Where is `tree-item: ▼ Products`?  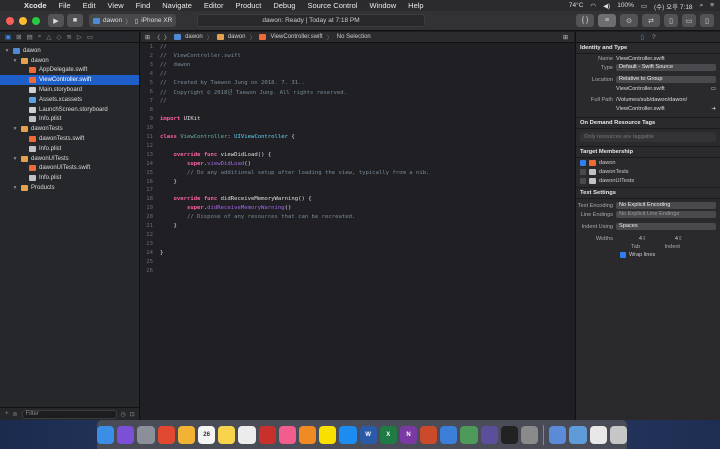 tree-item: ▼ Products is located at coordinates (69, 188).